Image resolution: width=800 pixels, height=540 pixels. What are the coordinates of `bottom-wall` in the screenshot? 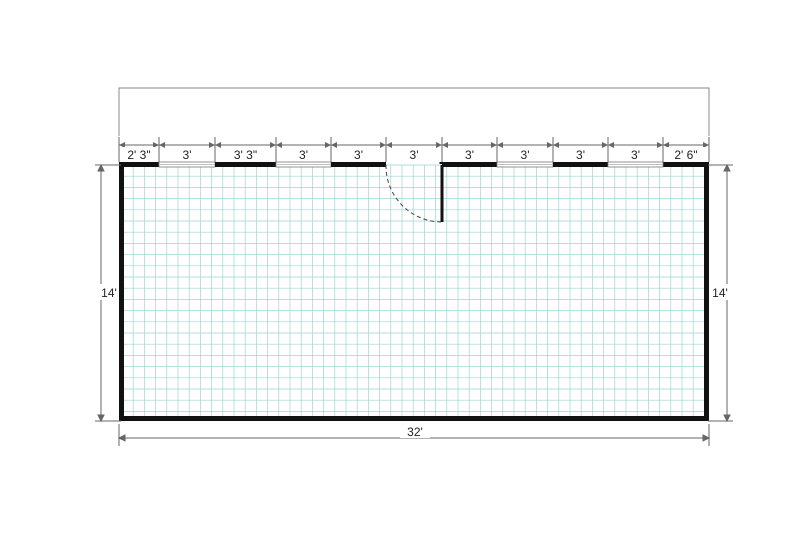 It's located at (414, 418).